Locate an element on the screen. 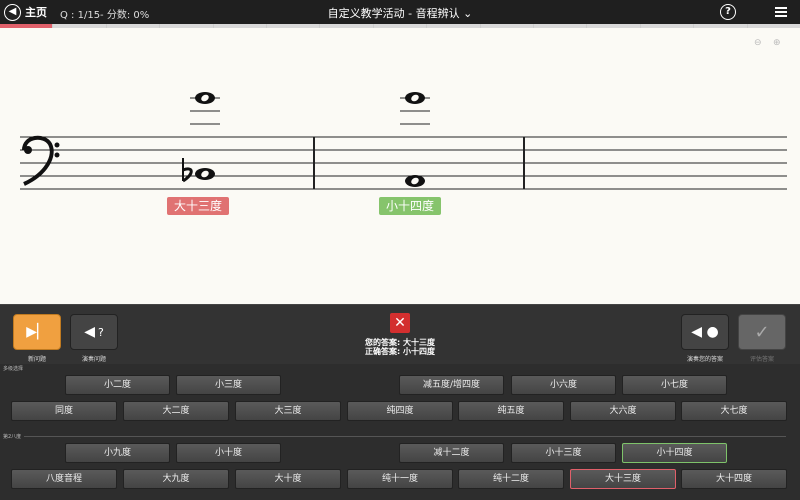  activity-title: 自定义教学活动 - 音程辨认 ⌄ is located at coordinates (400, 13).